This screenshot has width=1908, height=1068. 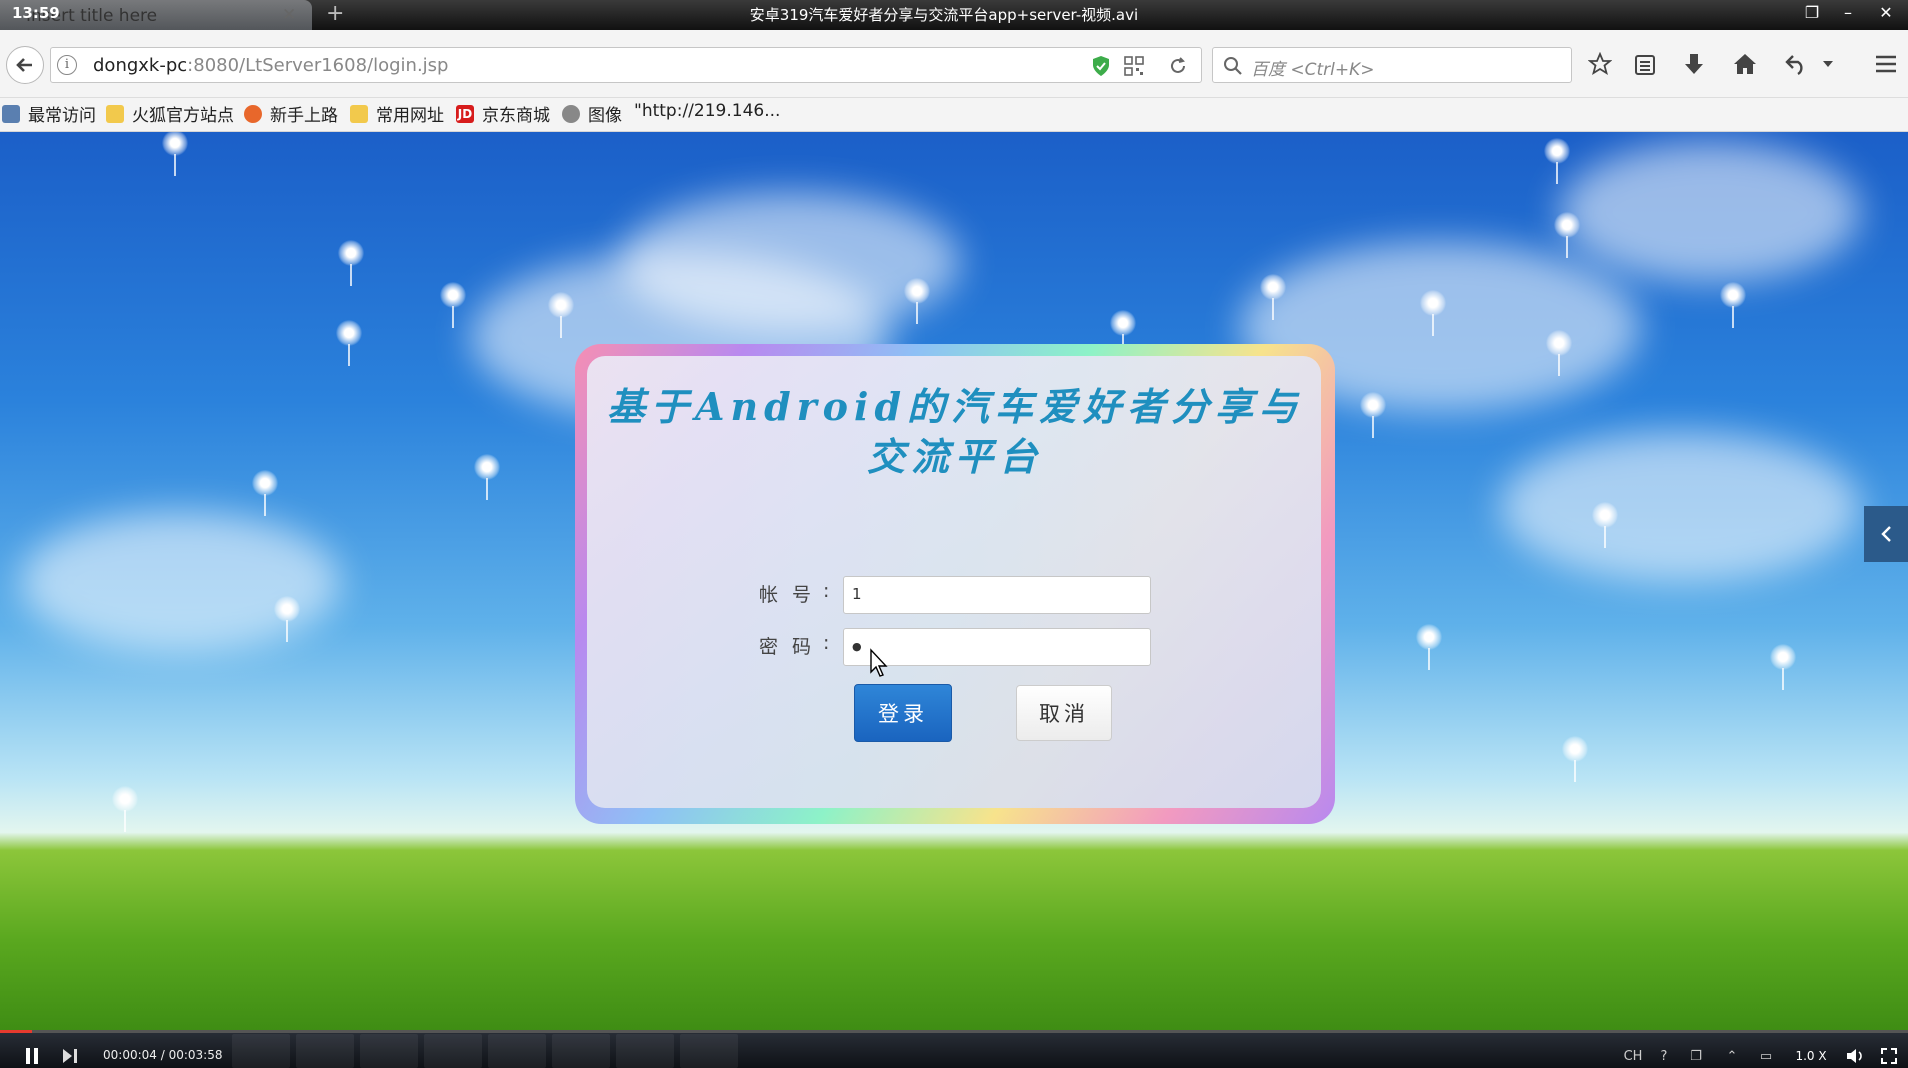 What do you see at coordinates (955, 431) in the screenshot?
I see `page-title: 基于Android的汽车爱好者分享与交流平台` at bounding box center [955, 431].